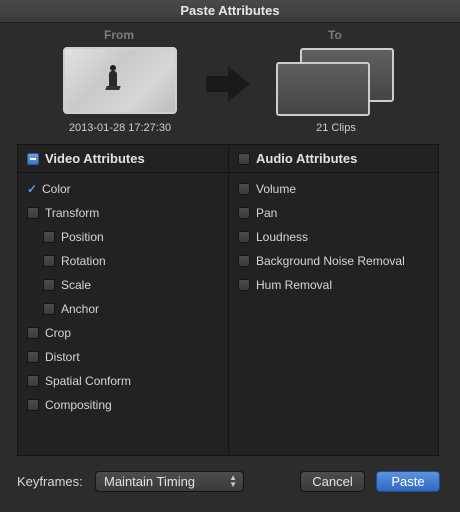 This screenshot has height=512, width=460. I want to click on window-title: Paste Attributes, so click(230, 11).